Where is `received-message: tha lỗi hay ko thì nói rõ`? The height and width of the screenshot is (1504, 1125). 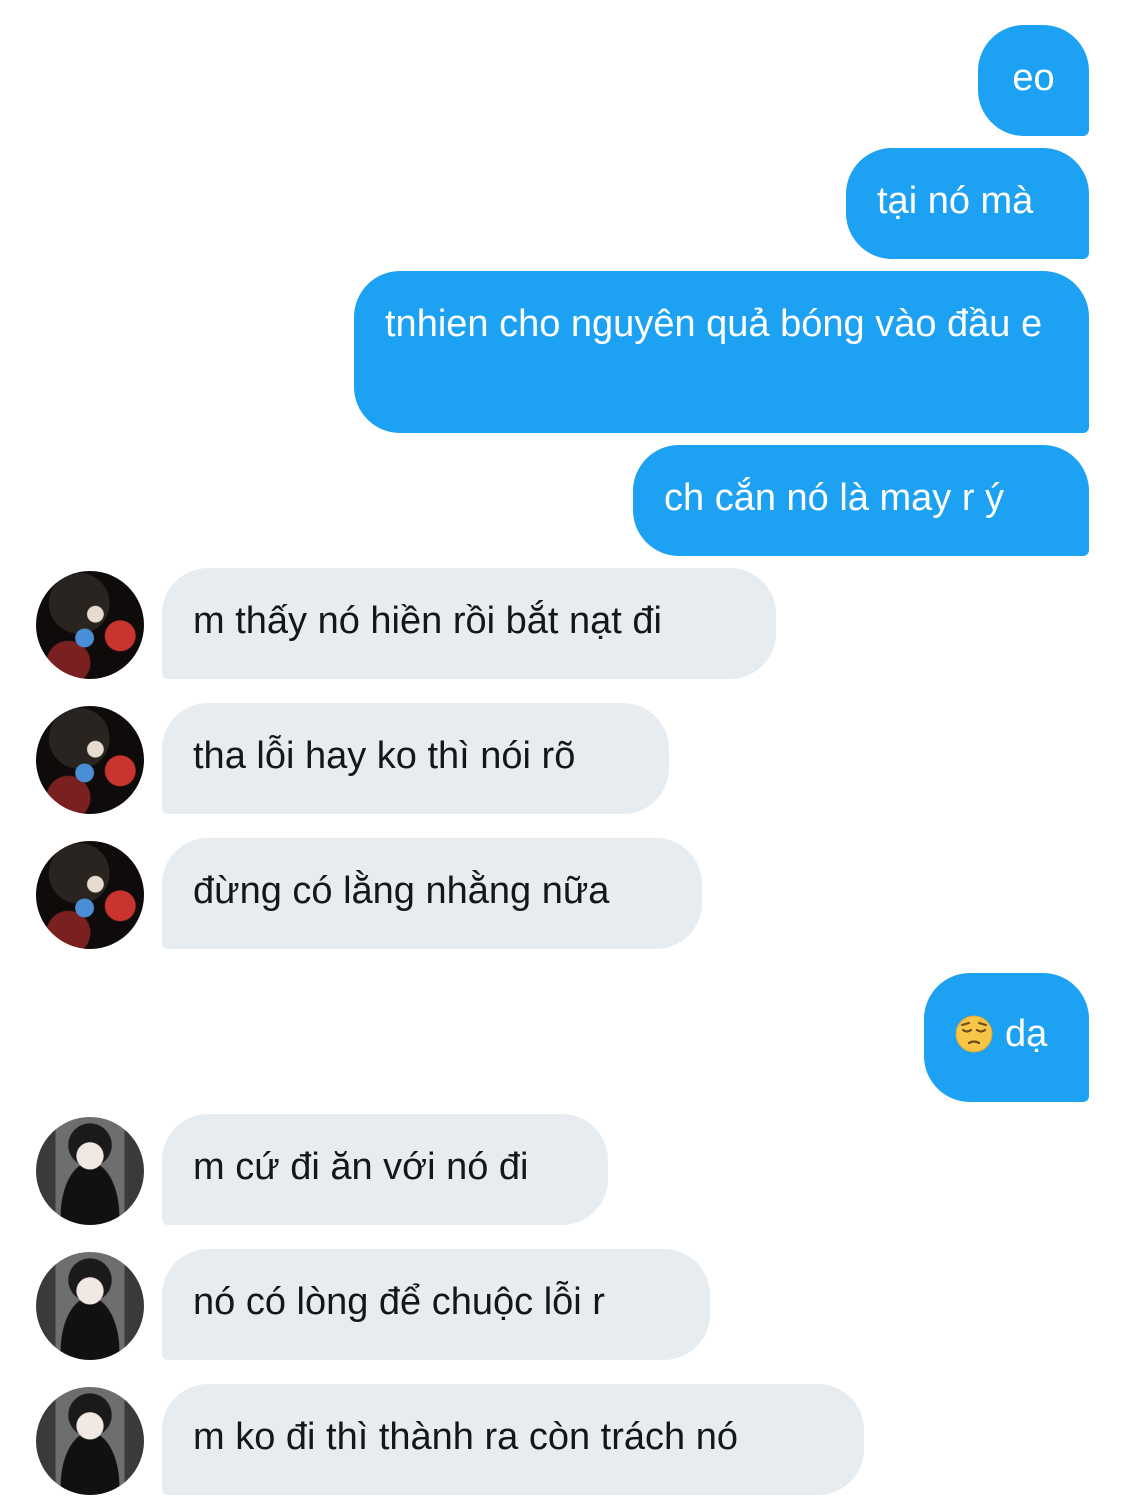
received-message: tha lỗi hay ko thì nói rõ is located at coordinates (415, 758).